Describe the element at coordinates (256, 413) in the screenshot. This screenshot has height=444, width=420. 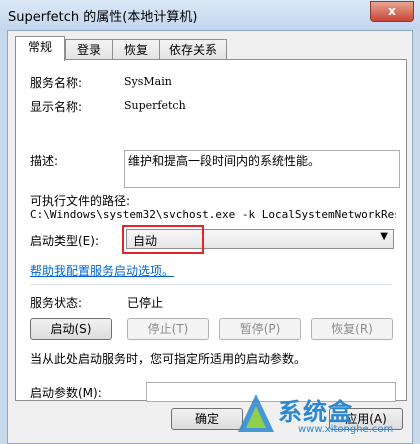
I see `watermark-icon` at that location.